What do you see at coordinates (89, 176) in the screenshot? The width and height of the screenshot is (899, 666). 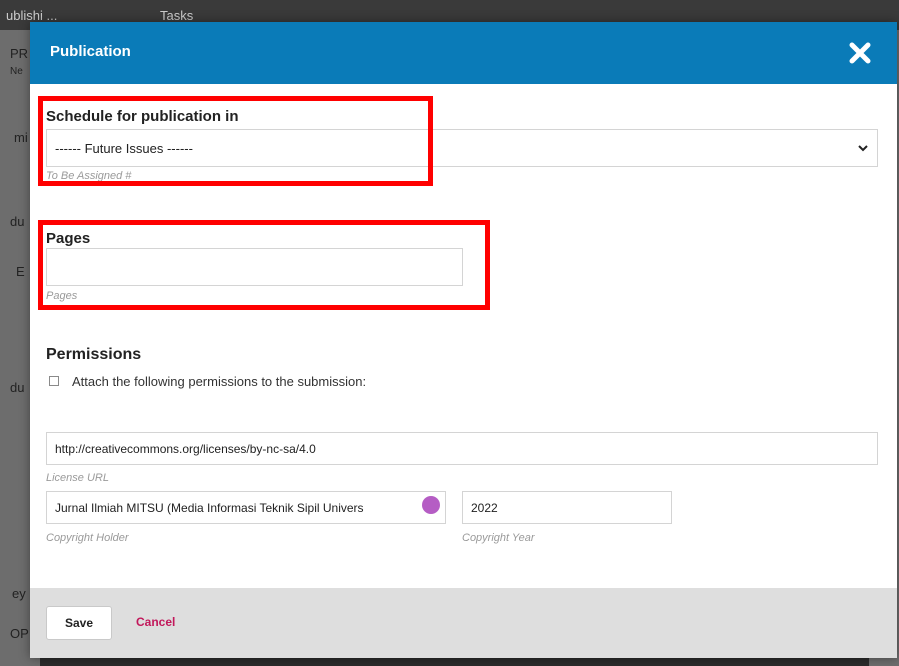 I see `schedule-help: To Be Assigned #` at bounding box center [89, 176].